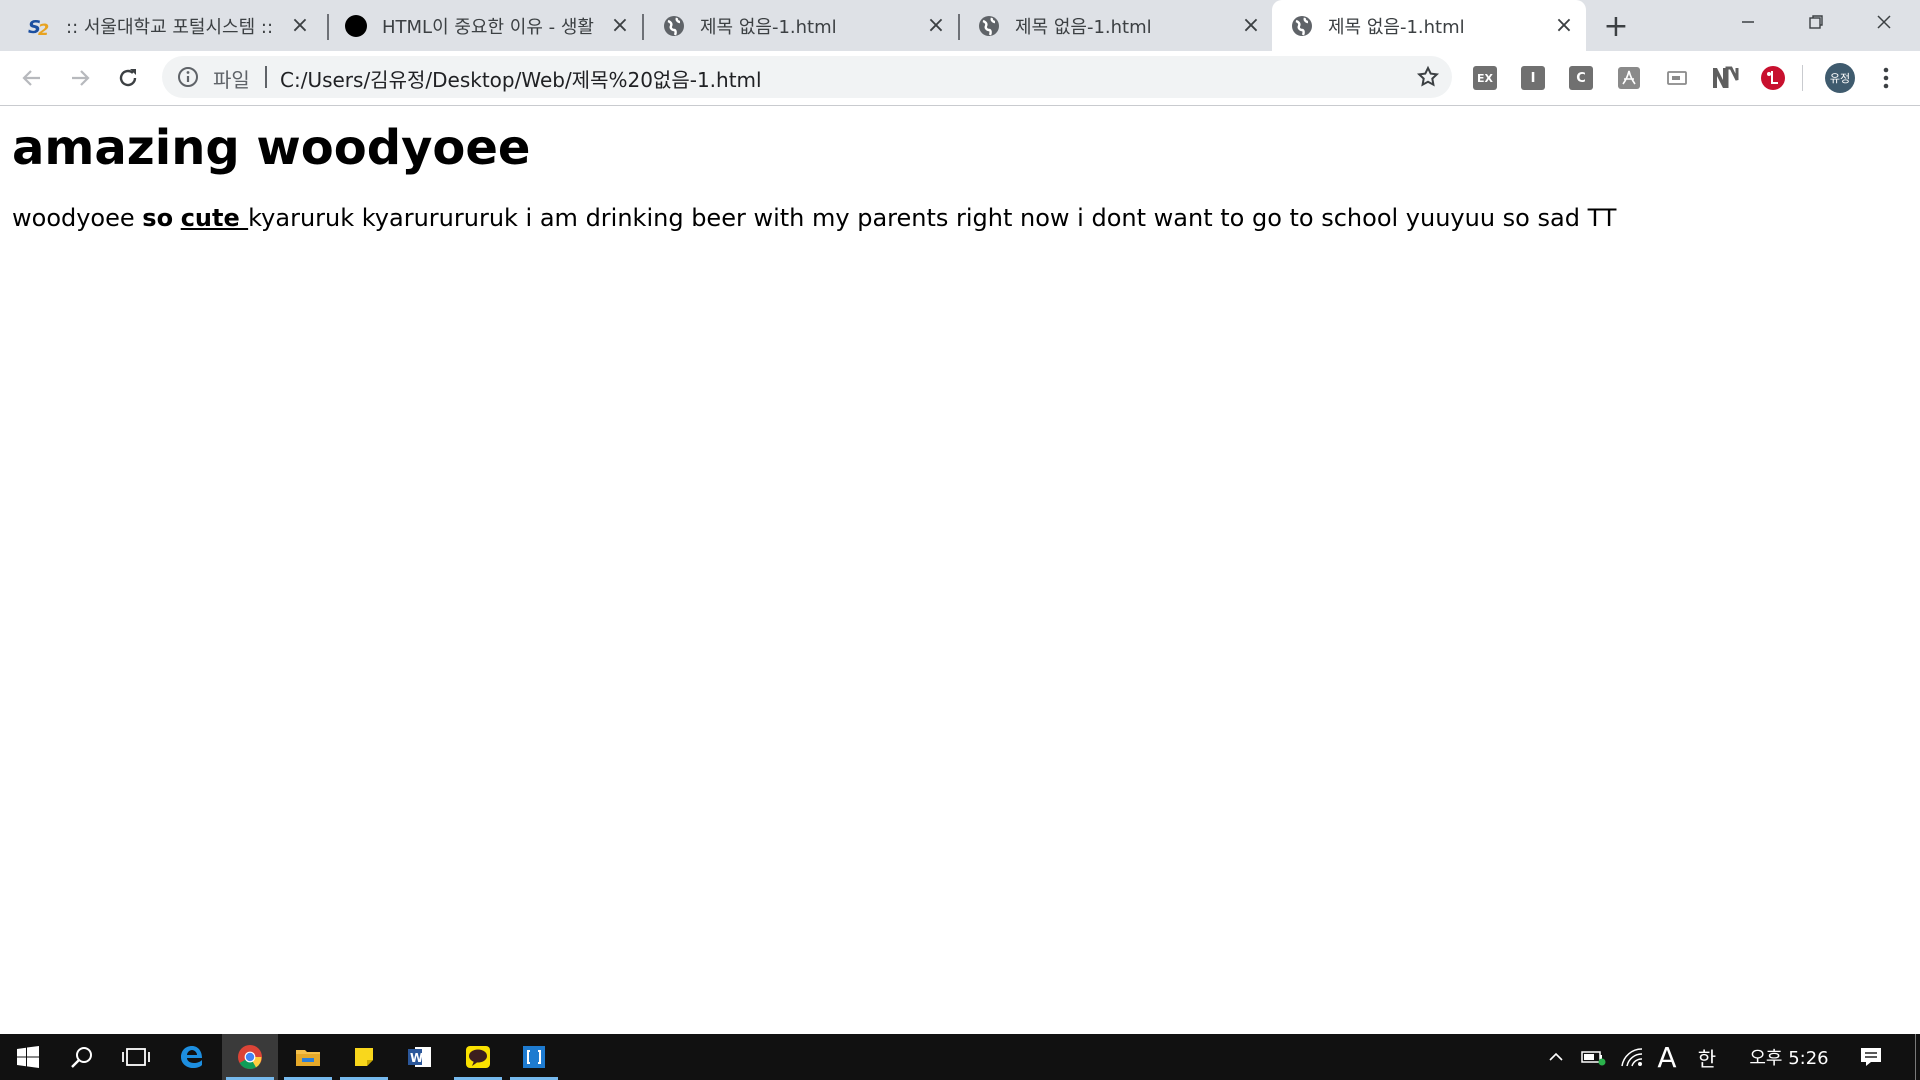 The height and width of the screenshot is (1080, 1920). Describe the element at coordinates (1556, 1057) in the screenshot. I see `show-hidden-icons-icon` at that location.